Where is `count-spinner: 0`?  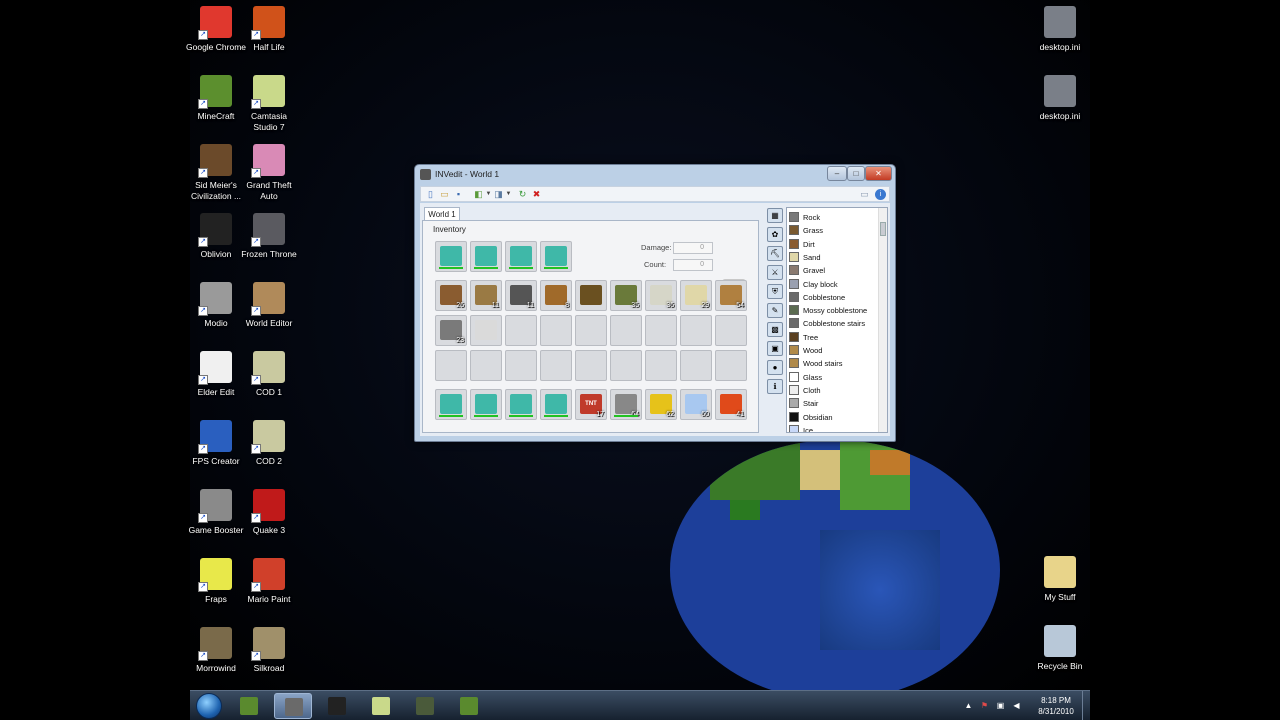 count-spinner: 0 is located at coordinates (693, 265).